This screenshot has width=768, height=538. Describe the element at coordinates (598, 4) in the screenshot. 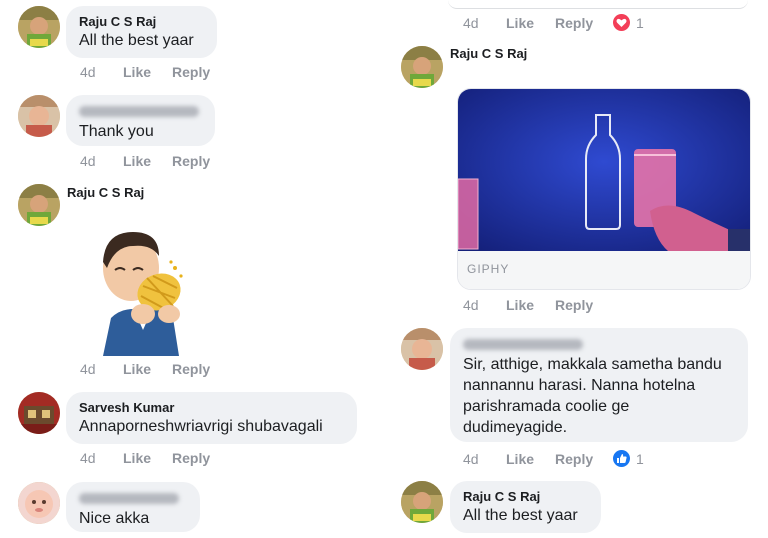

I see `previous-comment-bubble-edge` at that location.